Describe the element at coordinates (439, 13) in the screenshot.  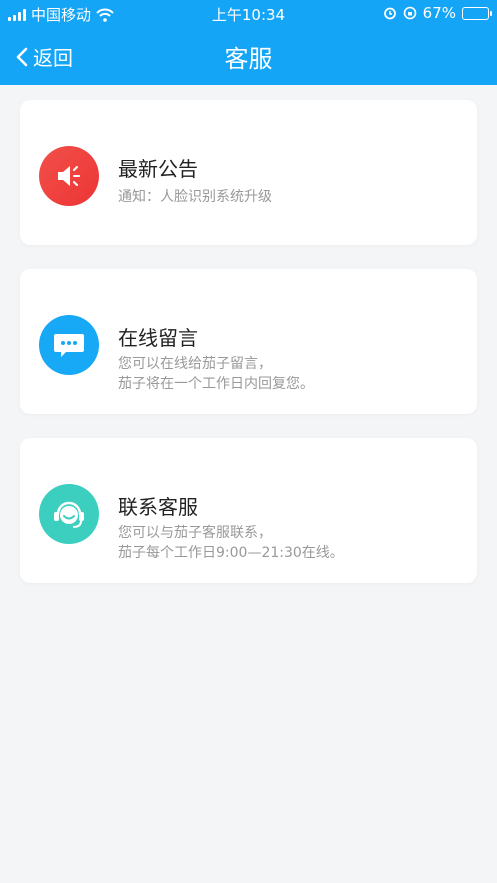
I see `battery-percent: 67%` at that location.